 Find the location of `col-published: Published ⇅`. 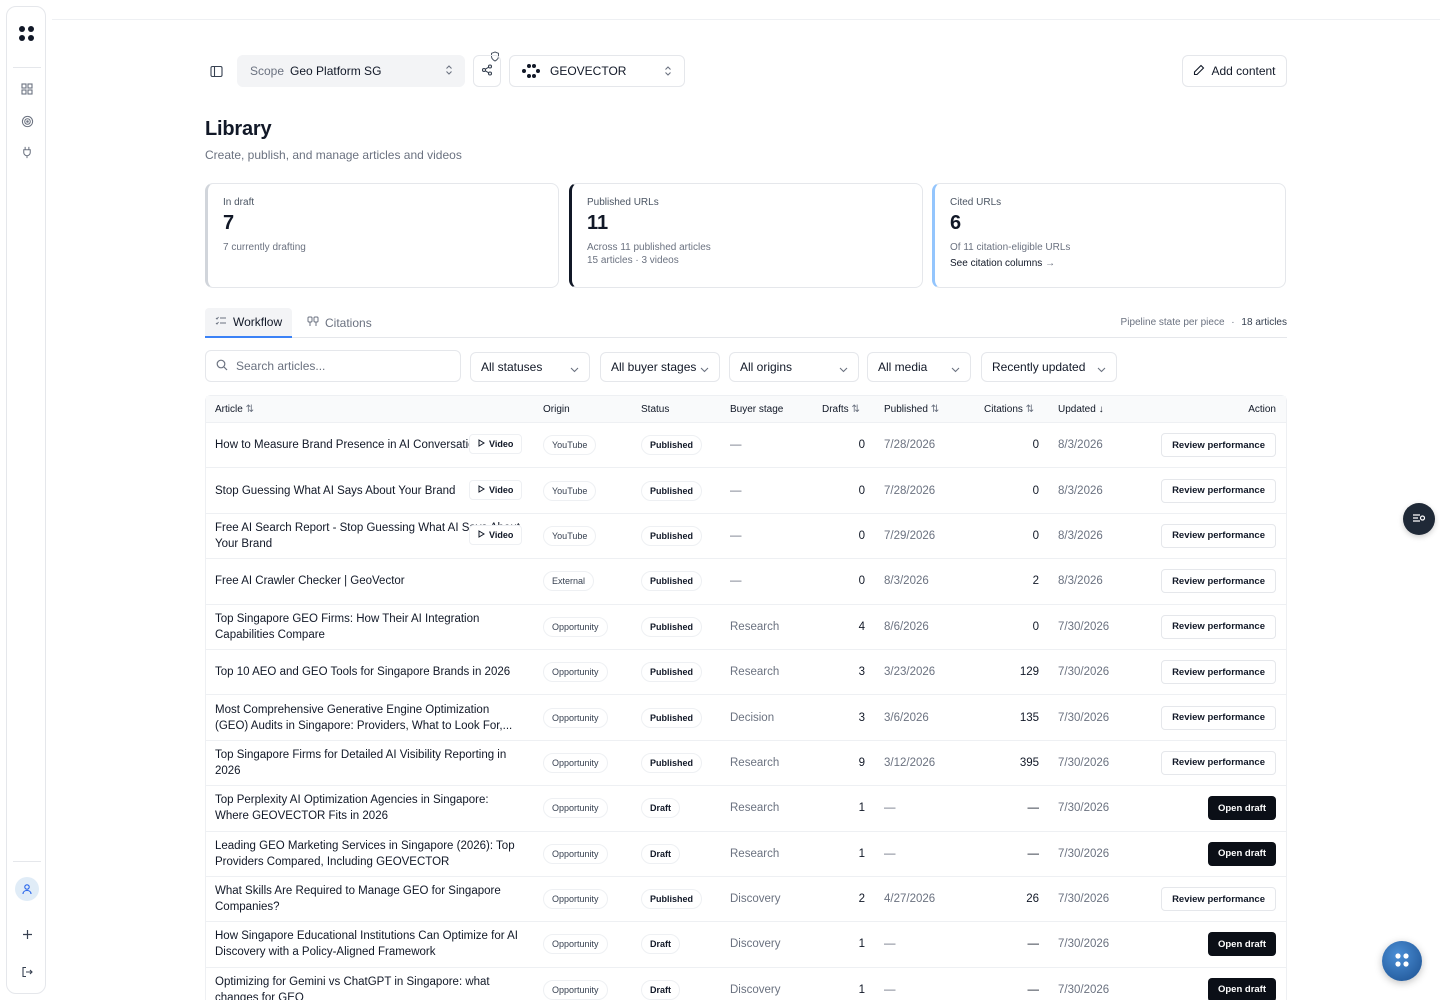

col-published: Published ⇅ is located at coordinates (911, 409).